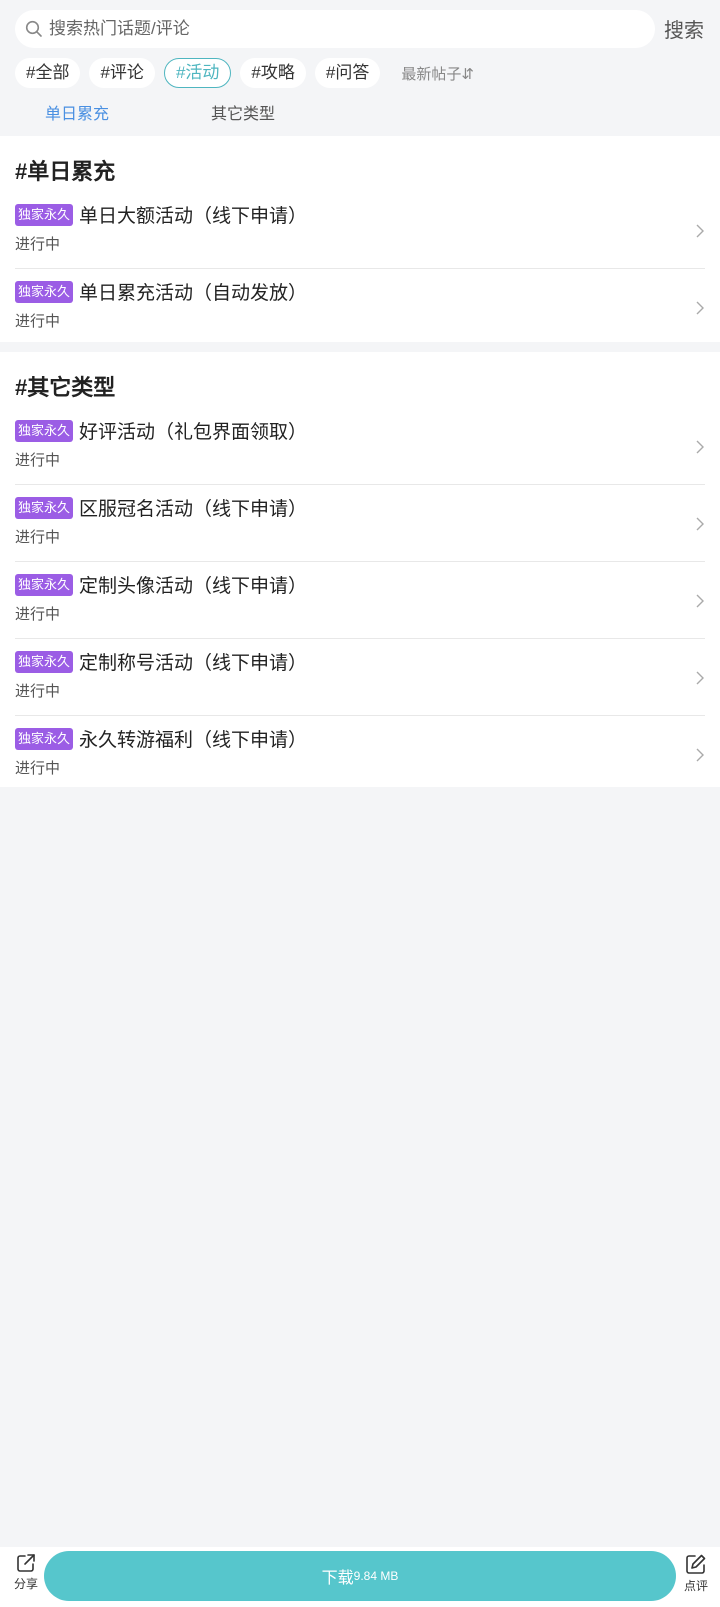 Image resolution: width=720 pixels, height=1607 pixels. What do you see at coordinates (684, 28) in the screenshot?
I see `search-button: 搜索` at bounding box center [684, 28].